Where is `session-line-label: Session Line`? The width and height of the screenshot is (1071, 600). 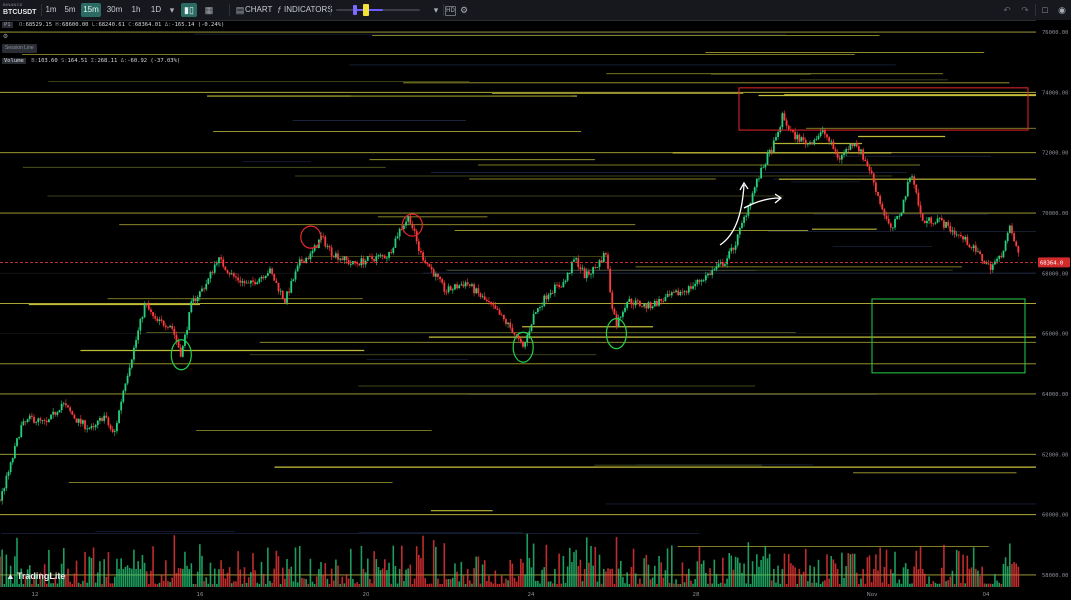 session-line-label: Session Line is located at coordinates (19, 48).